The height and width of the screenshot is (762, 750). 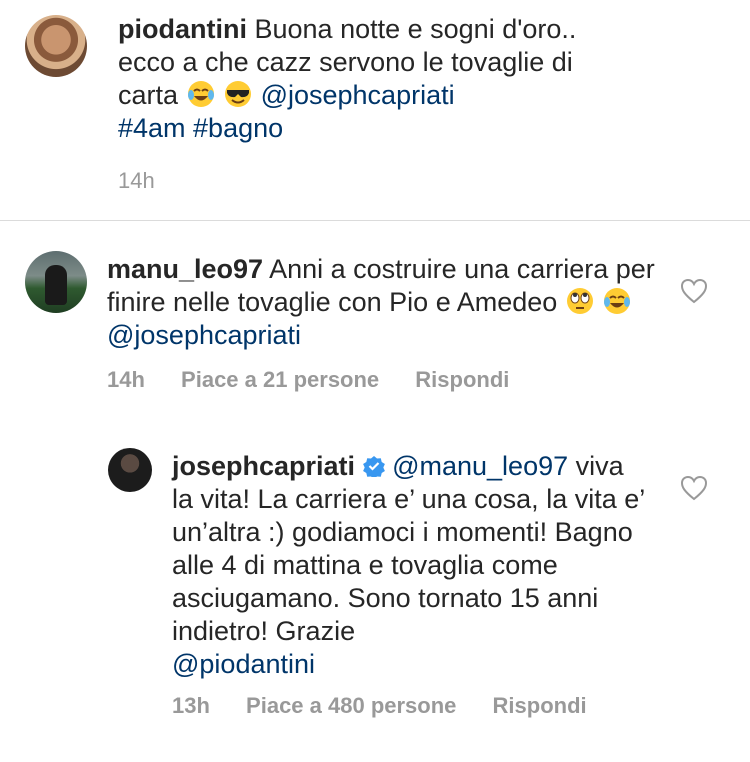 What do you see at coordinates (280, 379) in the screenshot?
I see `likes-count: Piace a 21 persone` at bounding box center [280, 379].